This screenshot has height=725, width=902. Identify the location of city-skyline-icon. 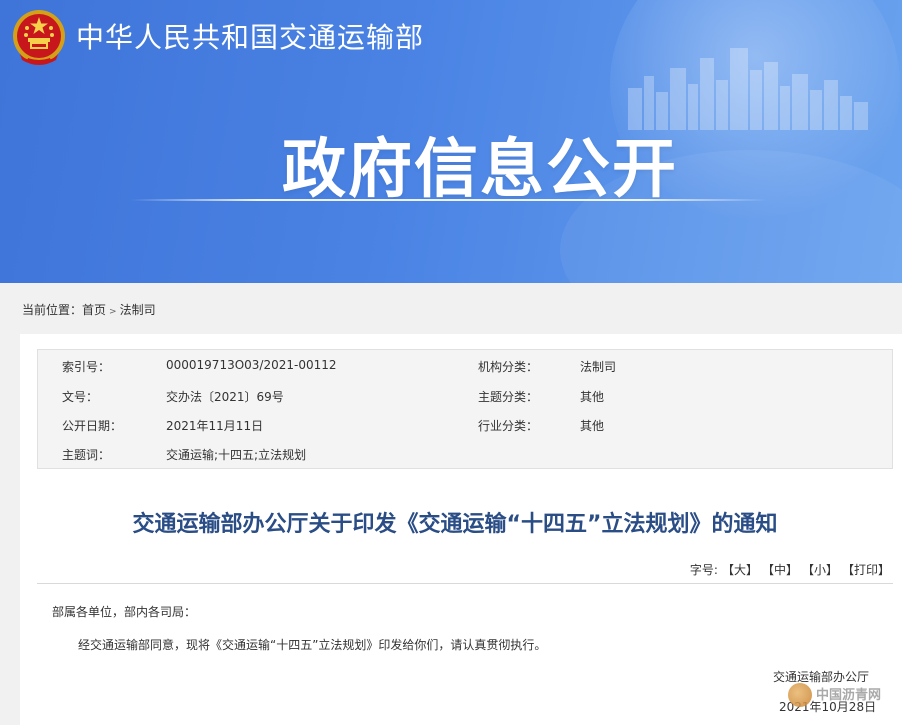
(748, 89).